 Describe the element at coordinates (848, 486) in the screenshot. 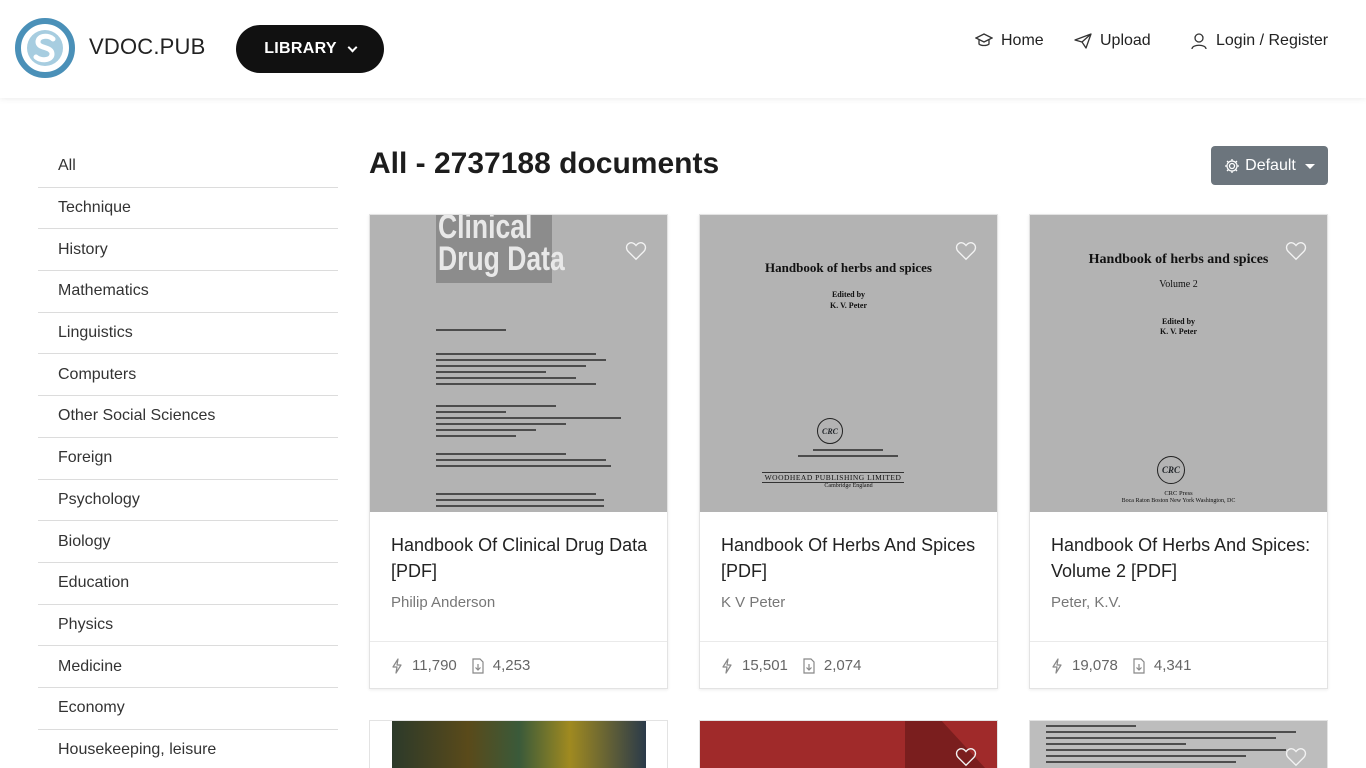

I see `cover-place: Cambridge England` at that location.